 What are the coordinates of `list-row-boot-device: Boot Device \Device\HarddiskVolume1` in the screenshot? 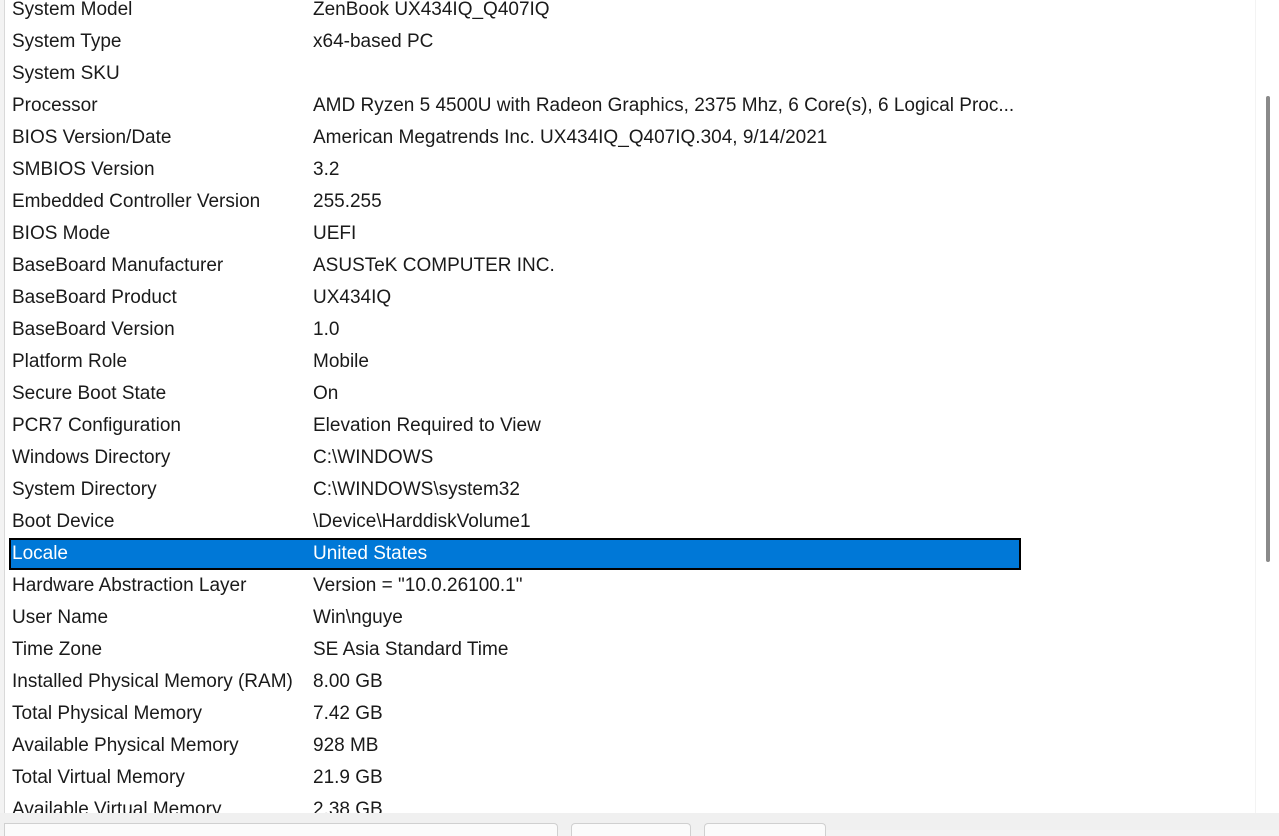 It's located at (515, 522).